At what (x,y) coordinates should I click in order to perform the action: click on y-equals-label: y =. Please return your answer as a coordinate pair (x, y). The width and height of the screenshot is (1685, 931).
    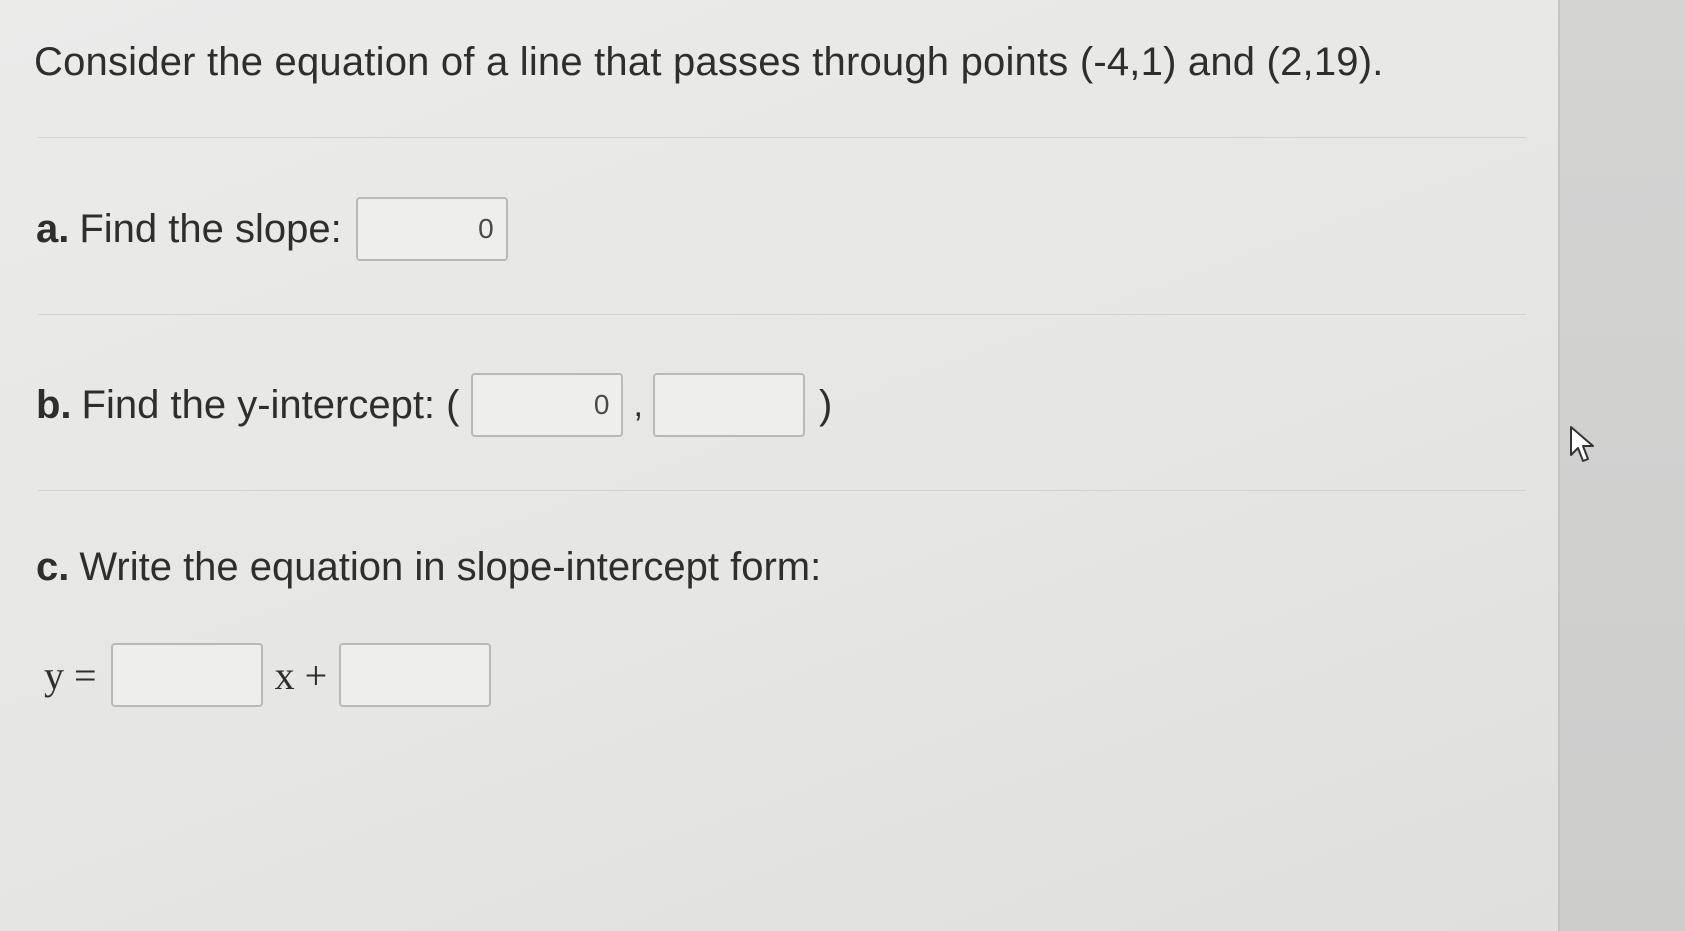
    Looking at the image, I should click on (70, 675).